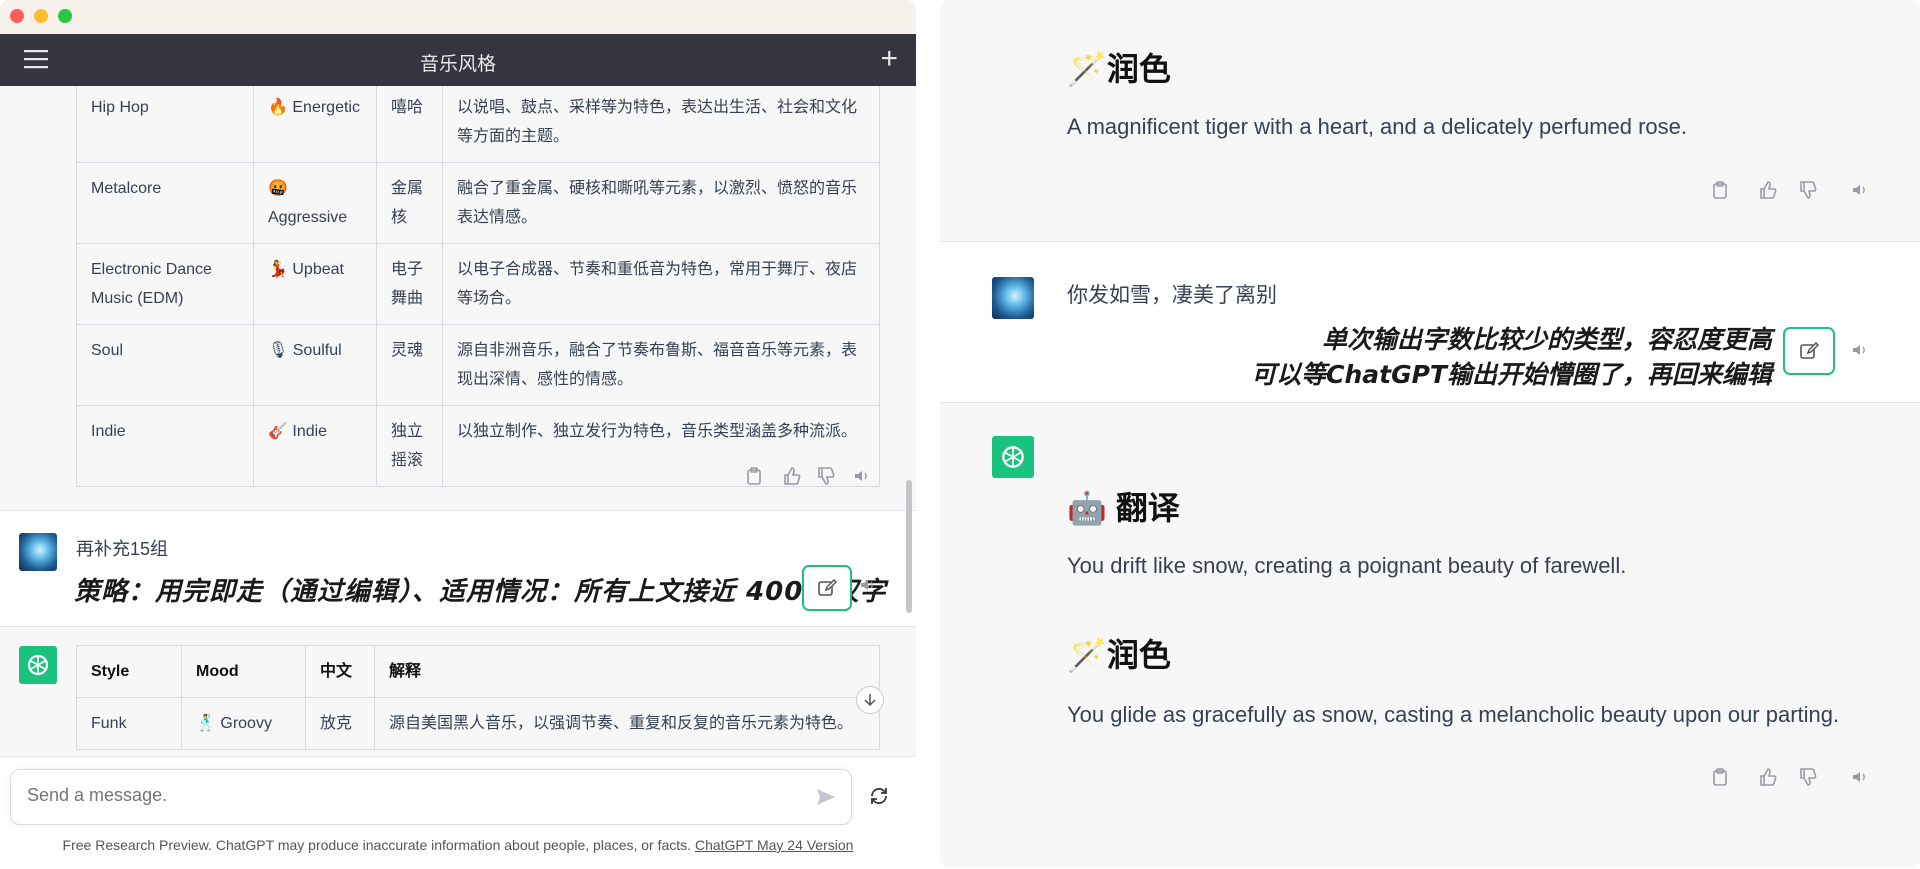  Describe the element at coordinates (457, 64) in the screenshot. I see `conversation-title: 音乐风格` at that location.